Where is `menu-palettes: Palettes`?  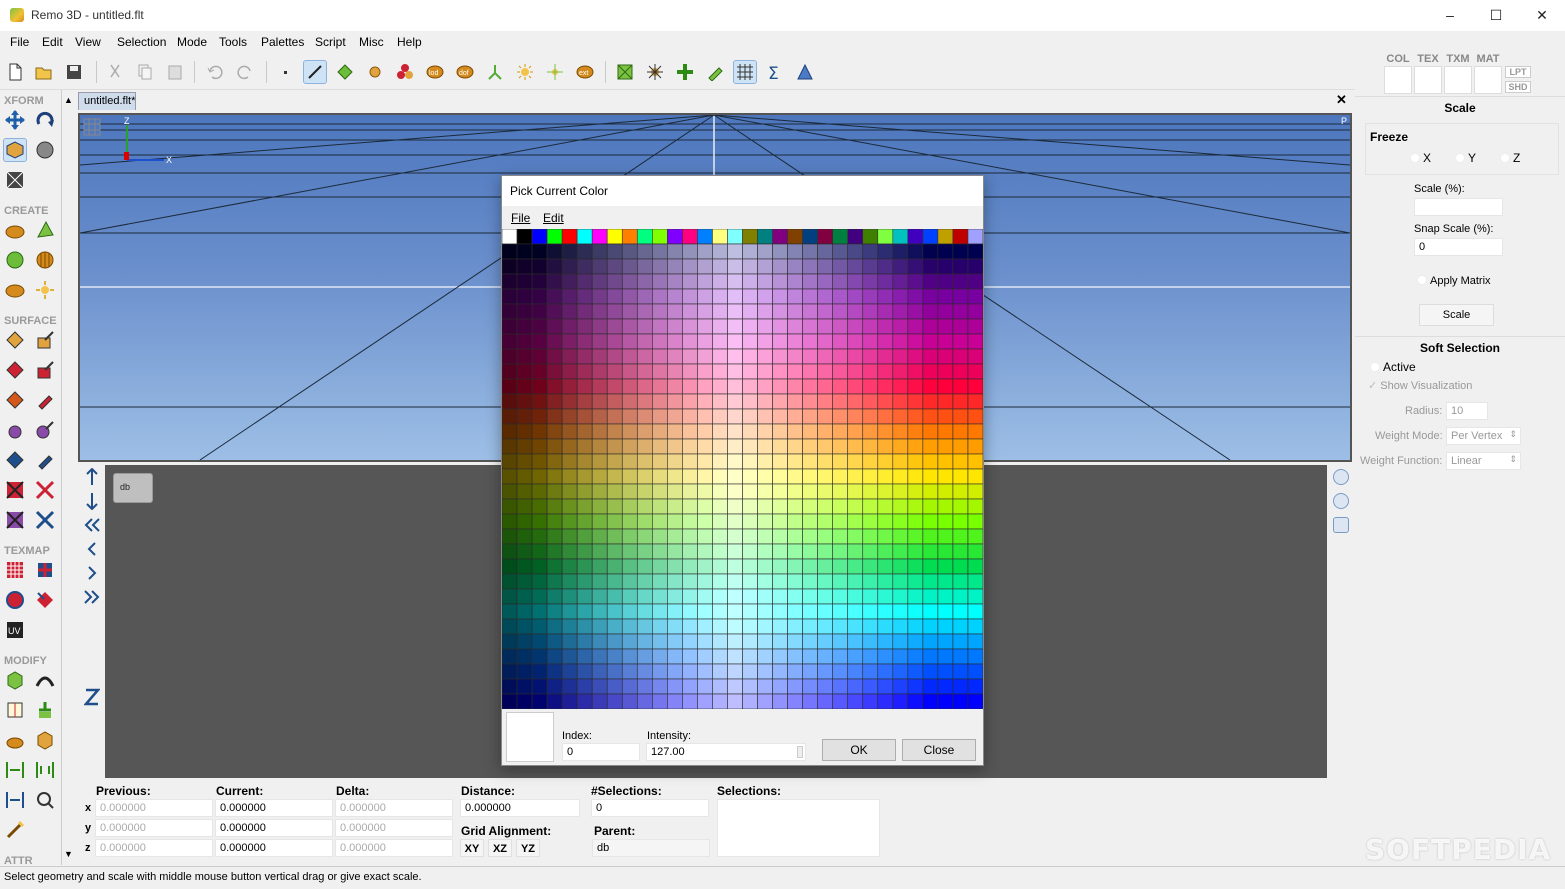
menu-palettes: Palettes is located at coordinates (282, 42).